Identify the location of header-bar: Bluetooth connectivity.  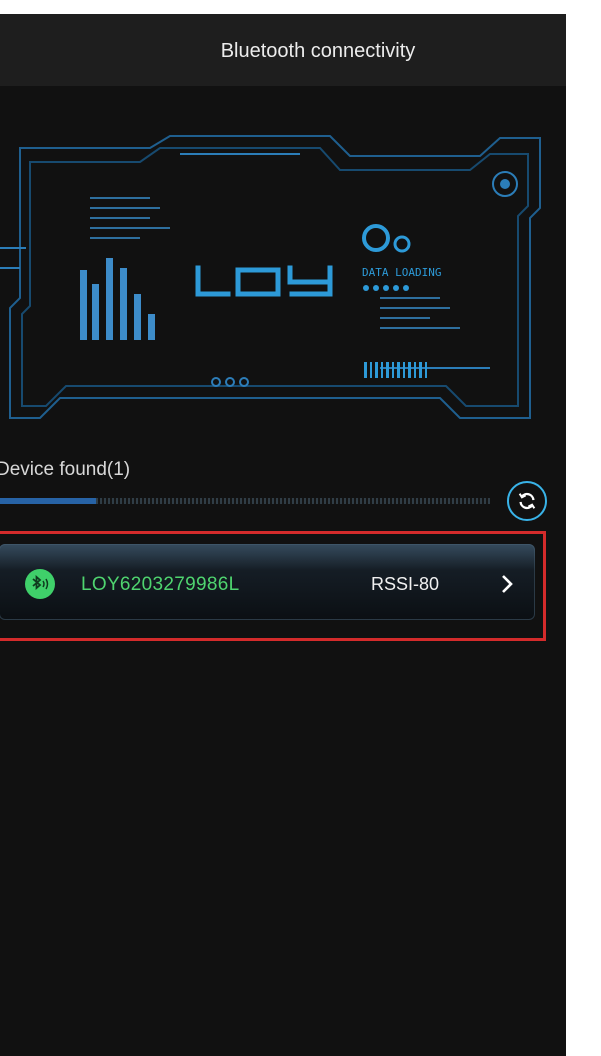
(283, 50).